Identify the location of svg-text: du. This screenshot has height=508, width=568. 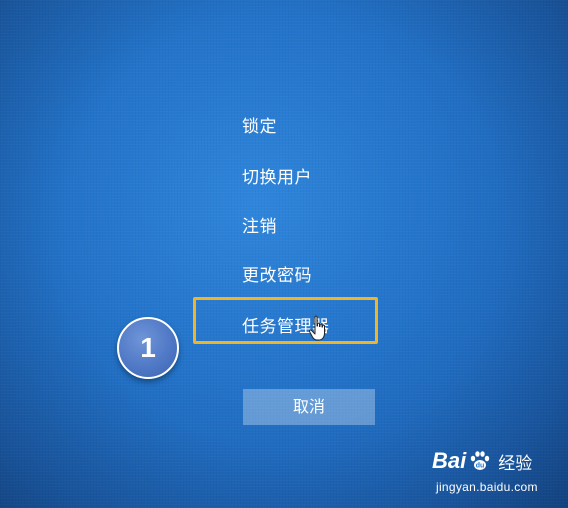
(480, 466).